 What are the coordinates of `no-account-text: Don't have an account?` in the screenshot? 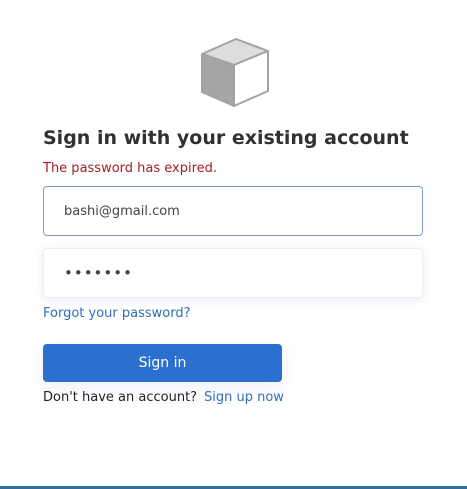 It's located at (120, 397).